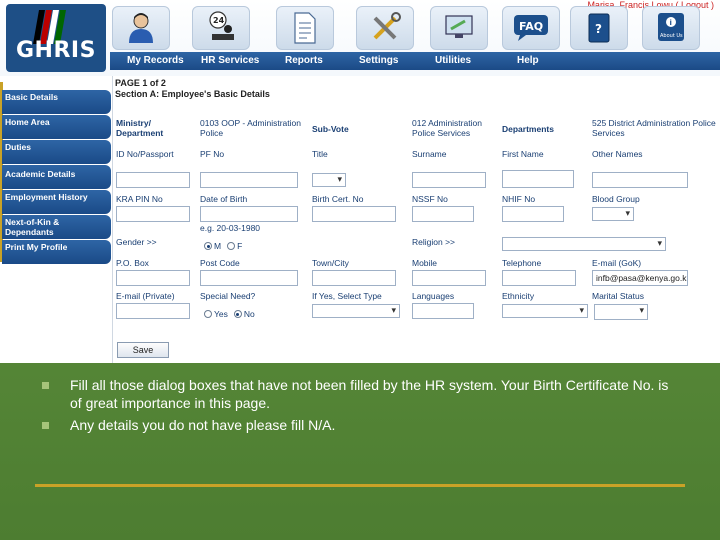  What do you see at coordinates (671, 28) in the screenshot?
I see `about-us-icon: i About Us` at bounding box center [671, 28].